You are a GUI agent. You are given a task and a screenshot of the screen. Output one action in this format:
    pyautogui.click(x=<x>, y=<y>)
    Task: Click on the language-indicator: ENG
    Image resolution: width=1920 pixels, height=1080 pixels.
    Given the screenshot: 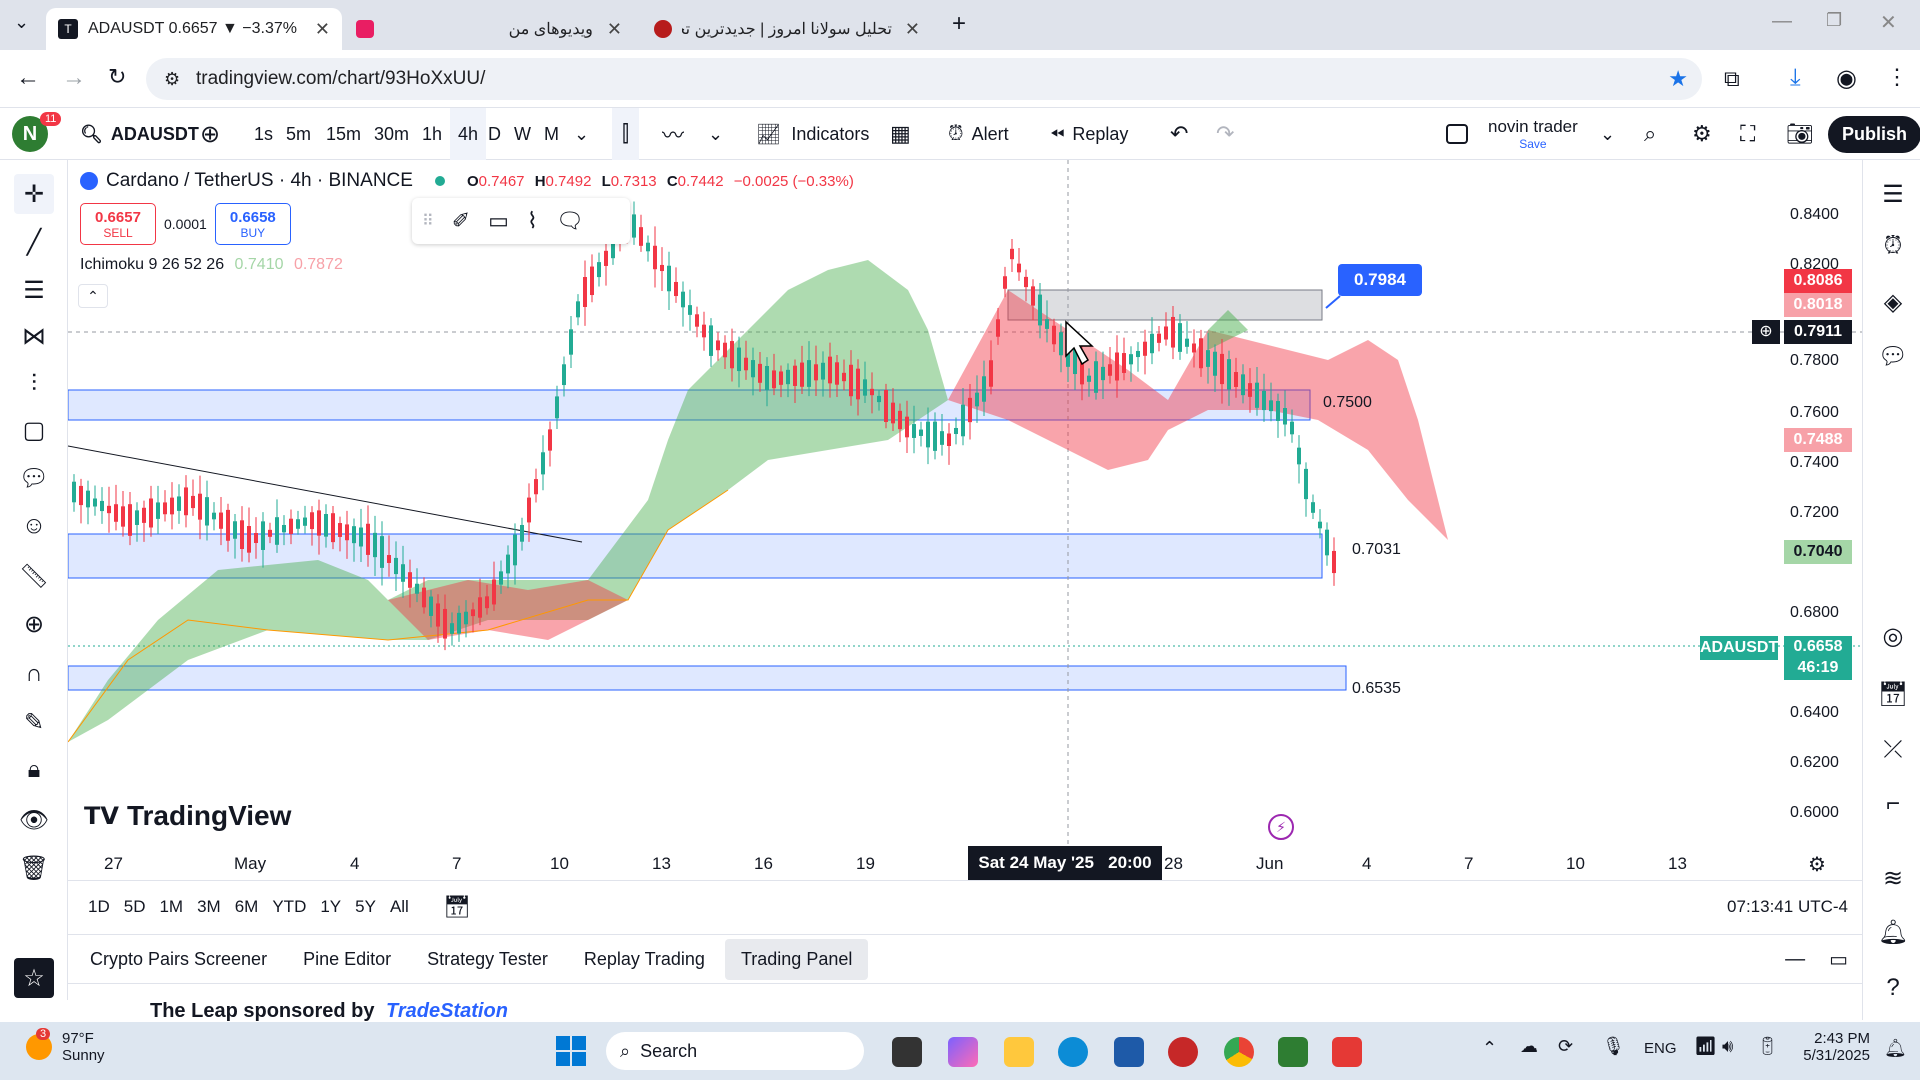 What is the action you would take?
    pyautogui.click(x=1660, y=1048)
    